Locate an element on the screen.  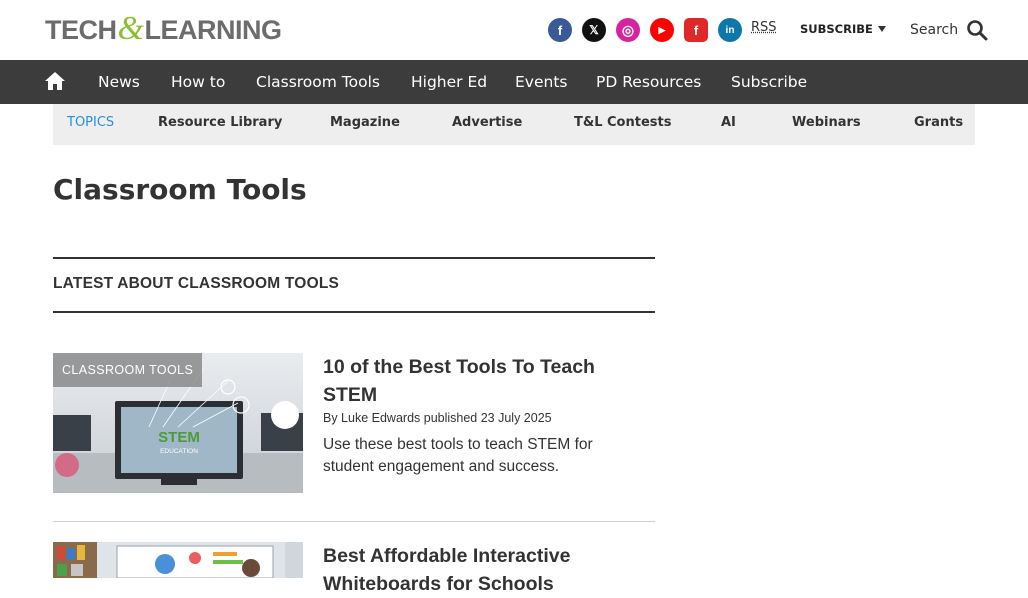
flipboard-icon: f is located at coordinates (696, 30).